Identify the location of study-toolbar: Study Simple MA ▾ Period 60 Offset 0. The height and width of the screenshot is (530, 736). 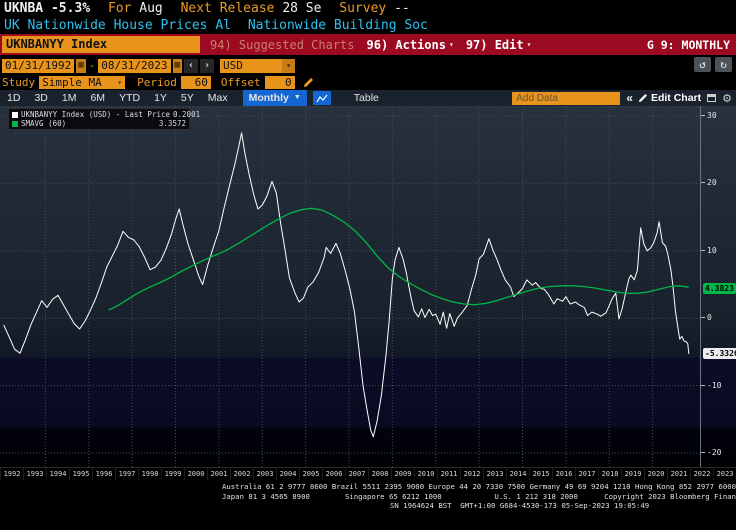
(368, 82).